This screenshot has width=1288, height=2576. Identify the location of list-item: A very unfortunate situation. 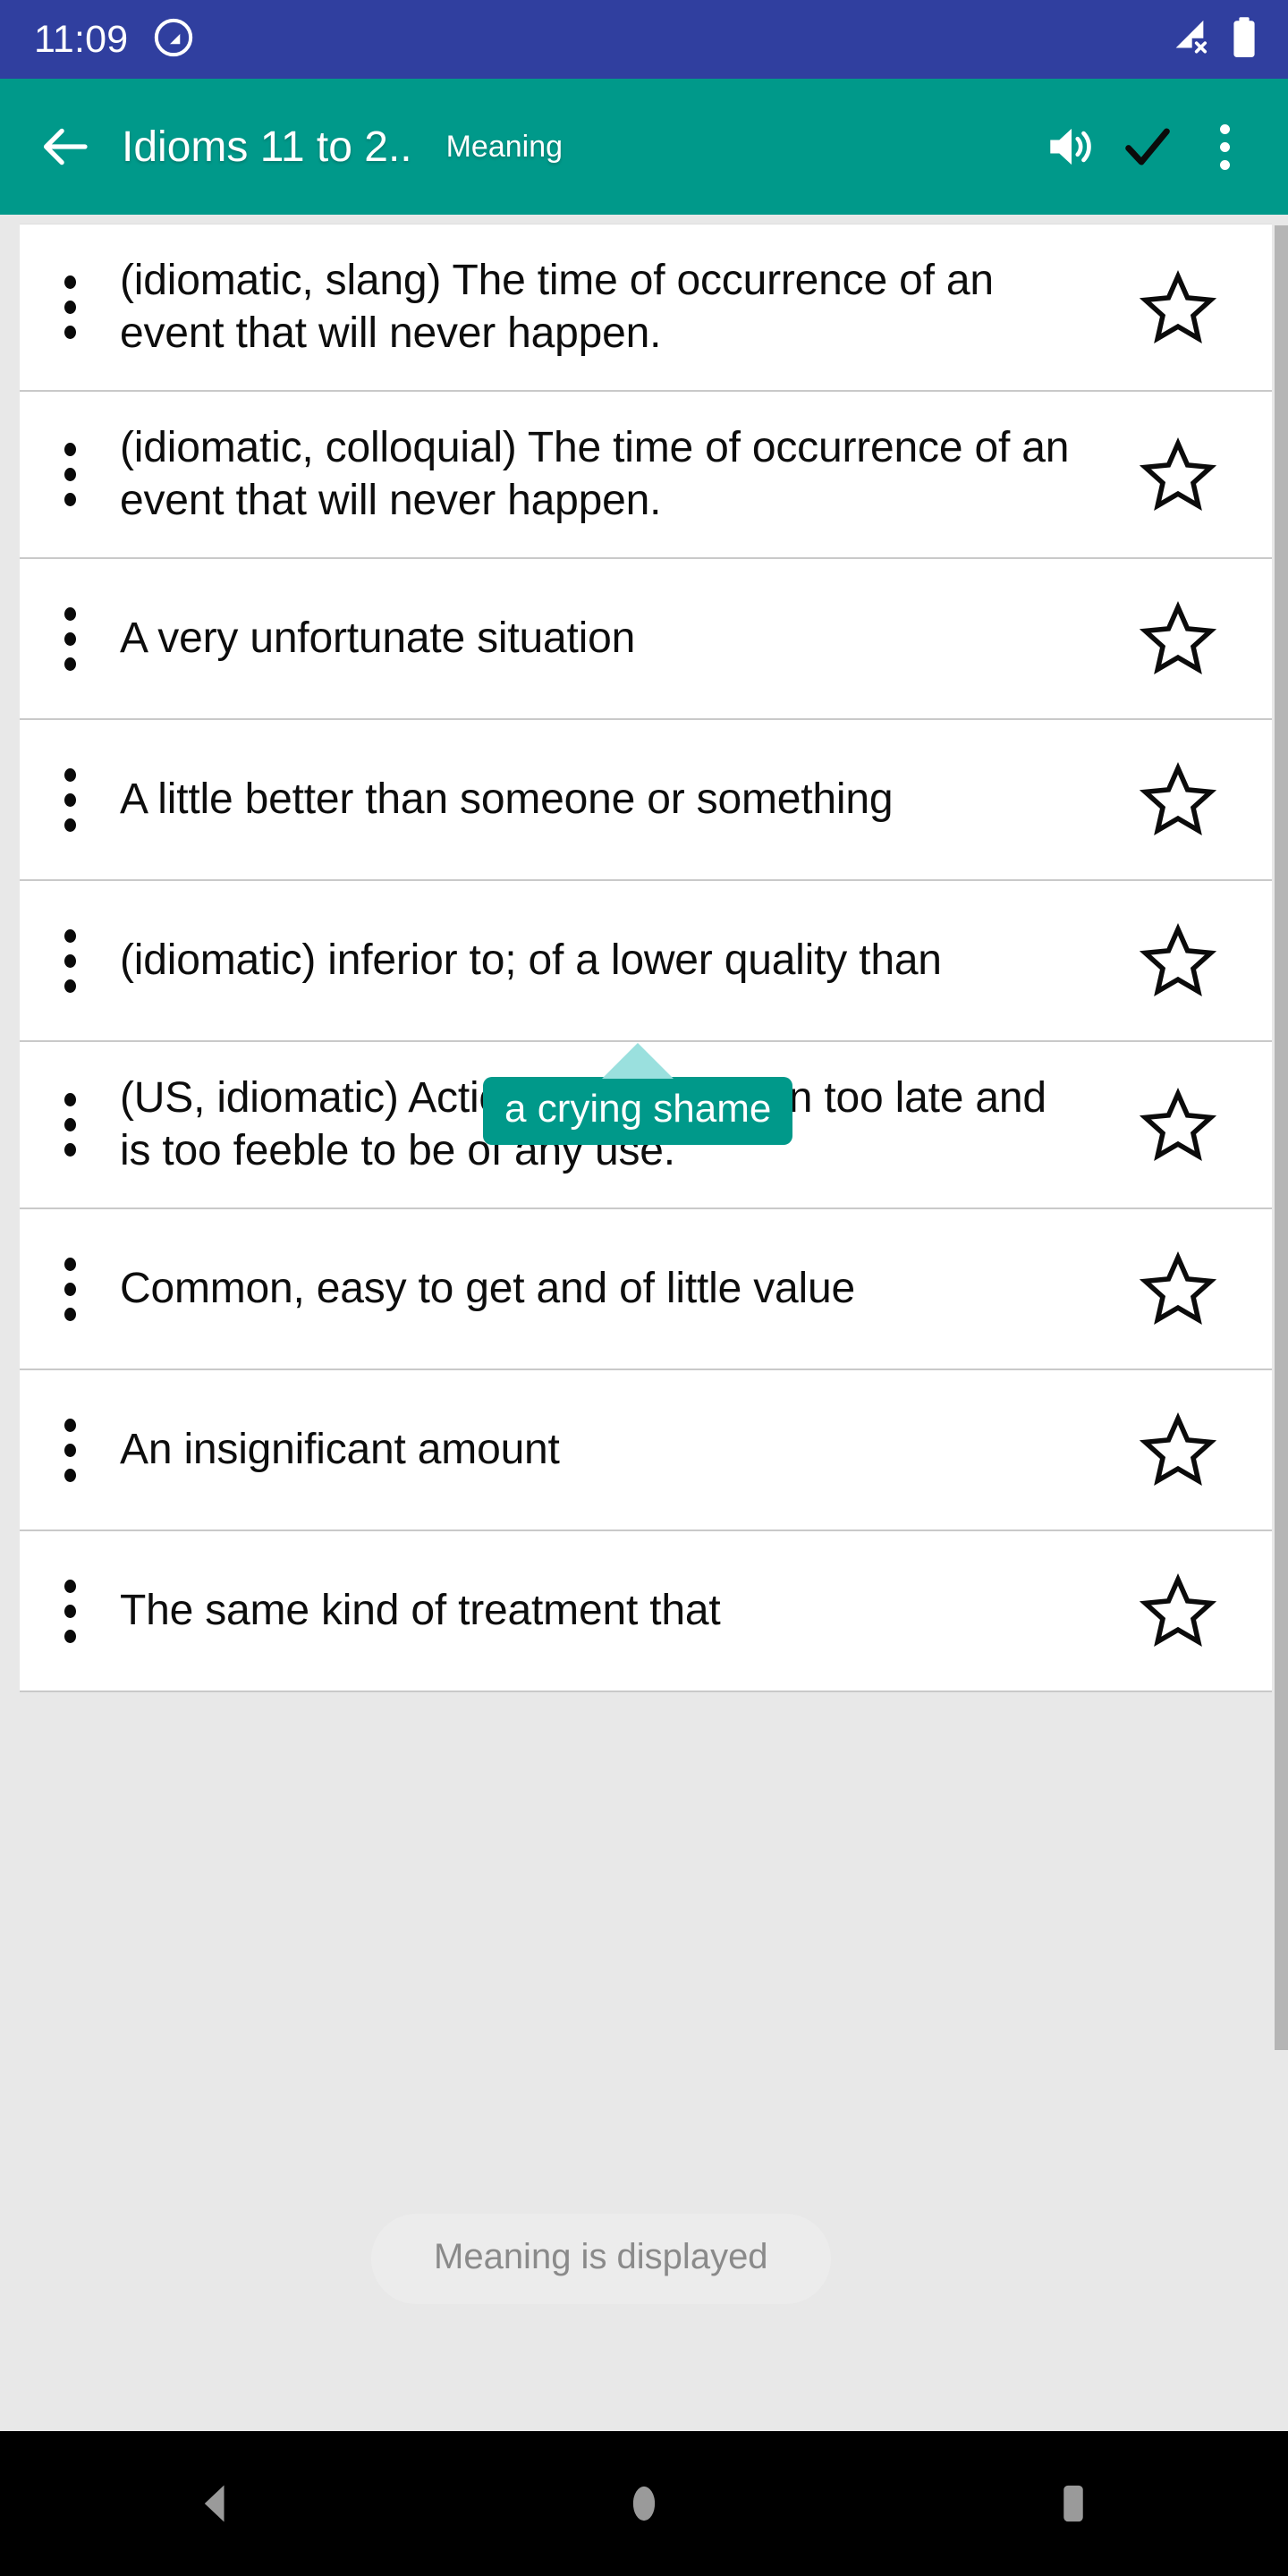
(646, 640).